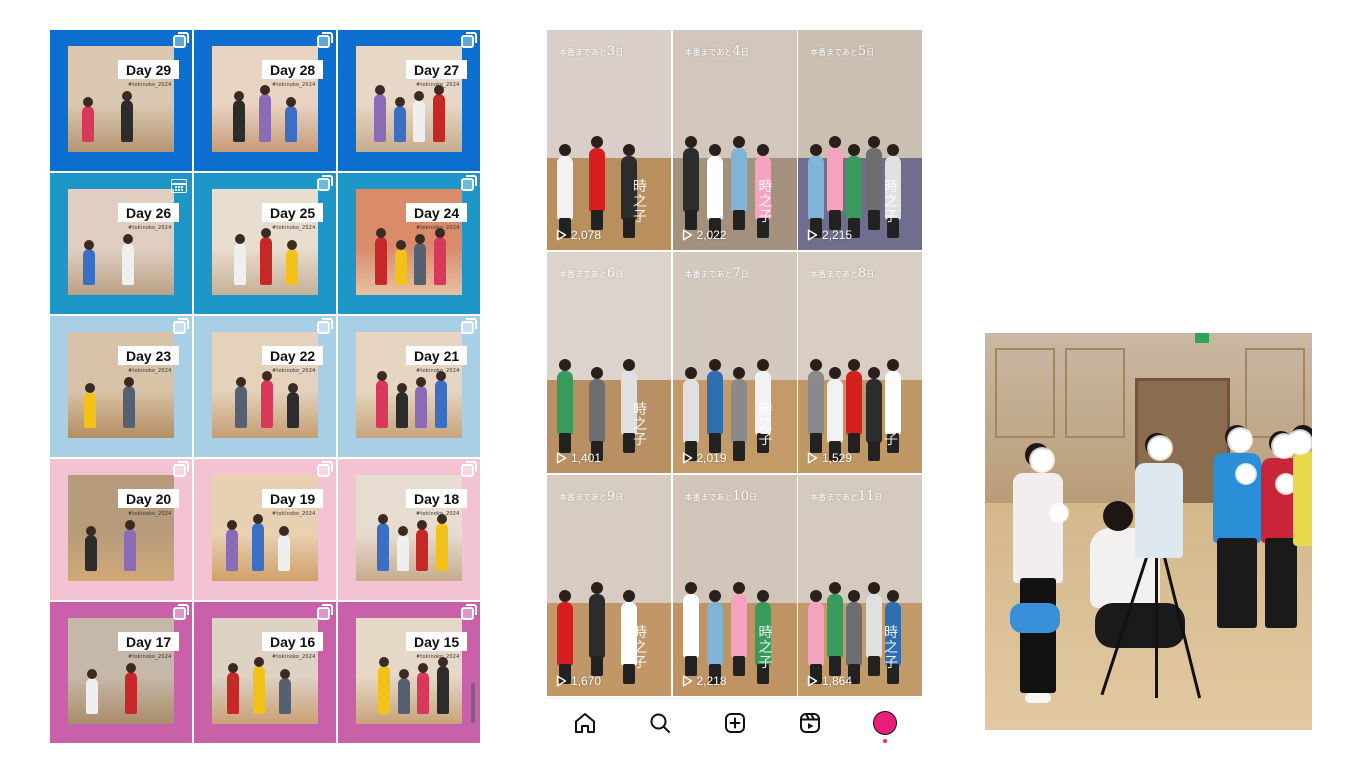  What do you see at coordinates (704, 458) in the screenshot?
I see `view-count: 2,019` at bounding box center [704, 458].